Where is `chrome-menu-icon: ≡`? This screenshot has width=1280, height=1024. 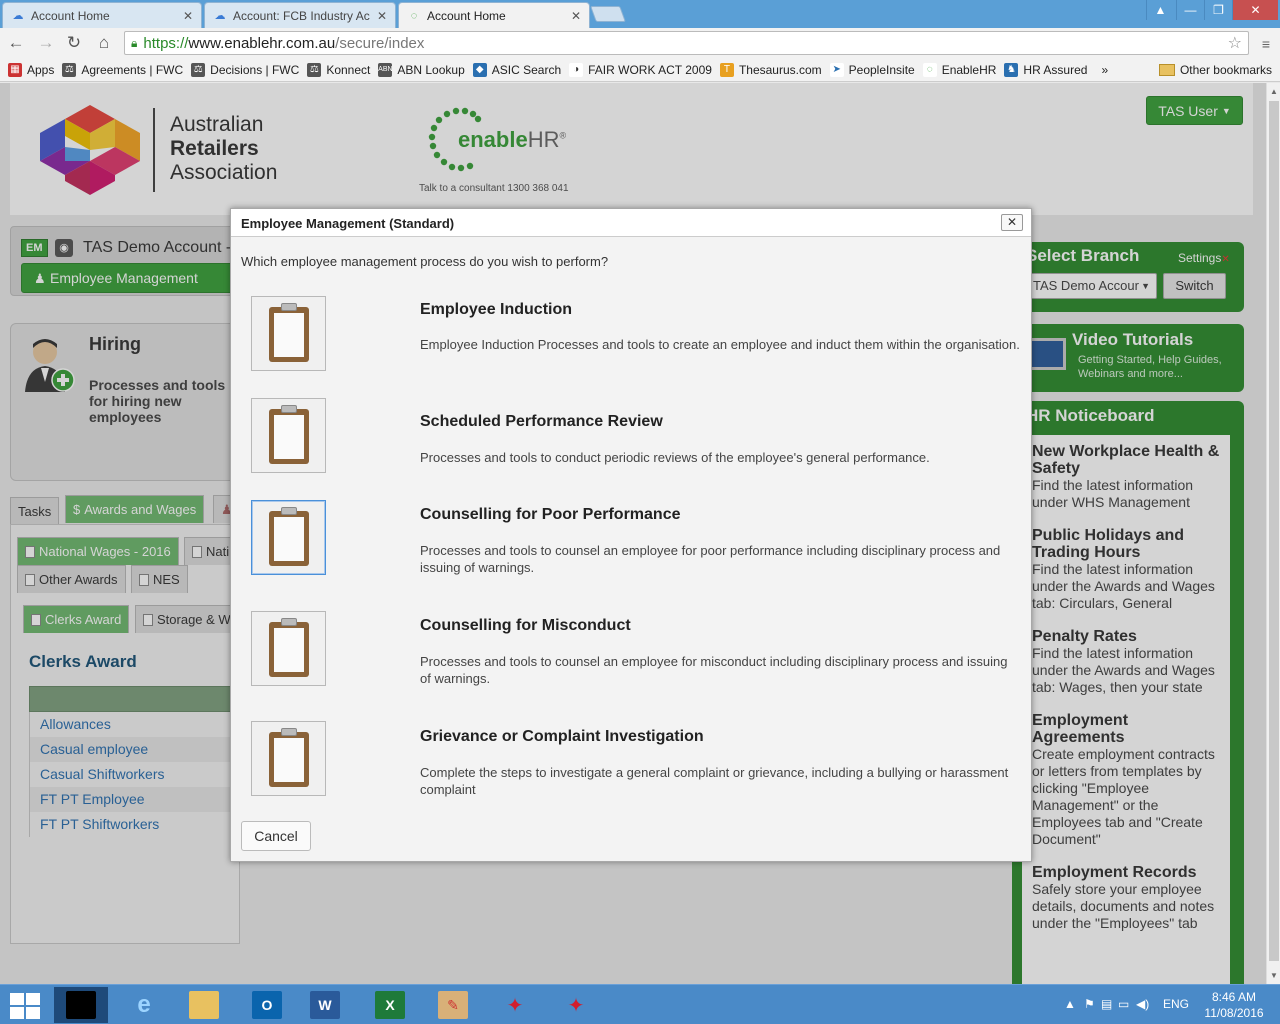
chrome-menu-icon: ≡ is located at coordinates (1266, 44).